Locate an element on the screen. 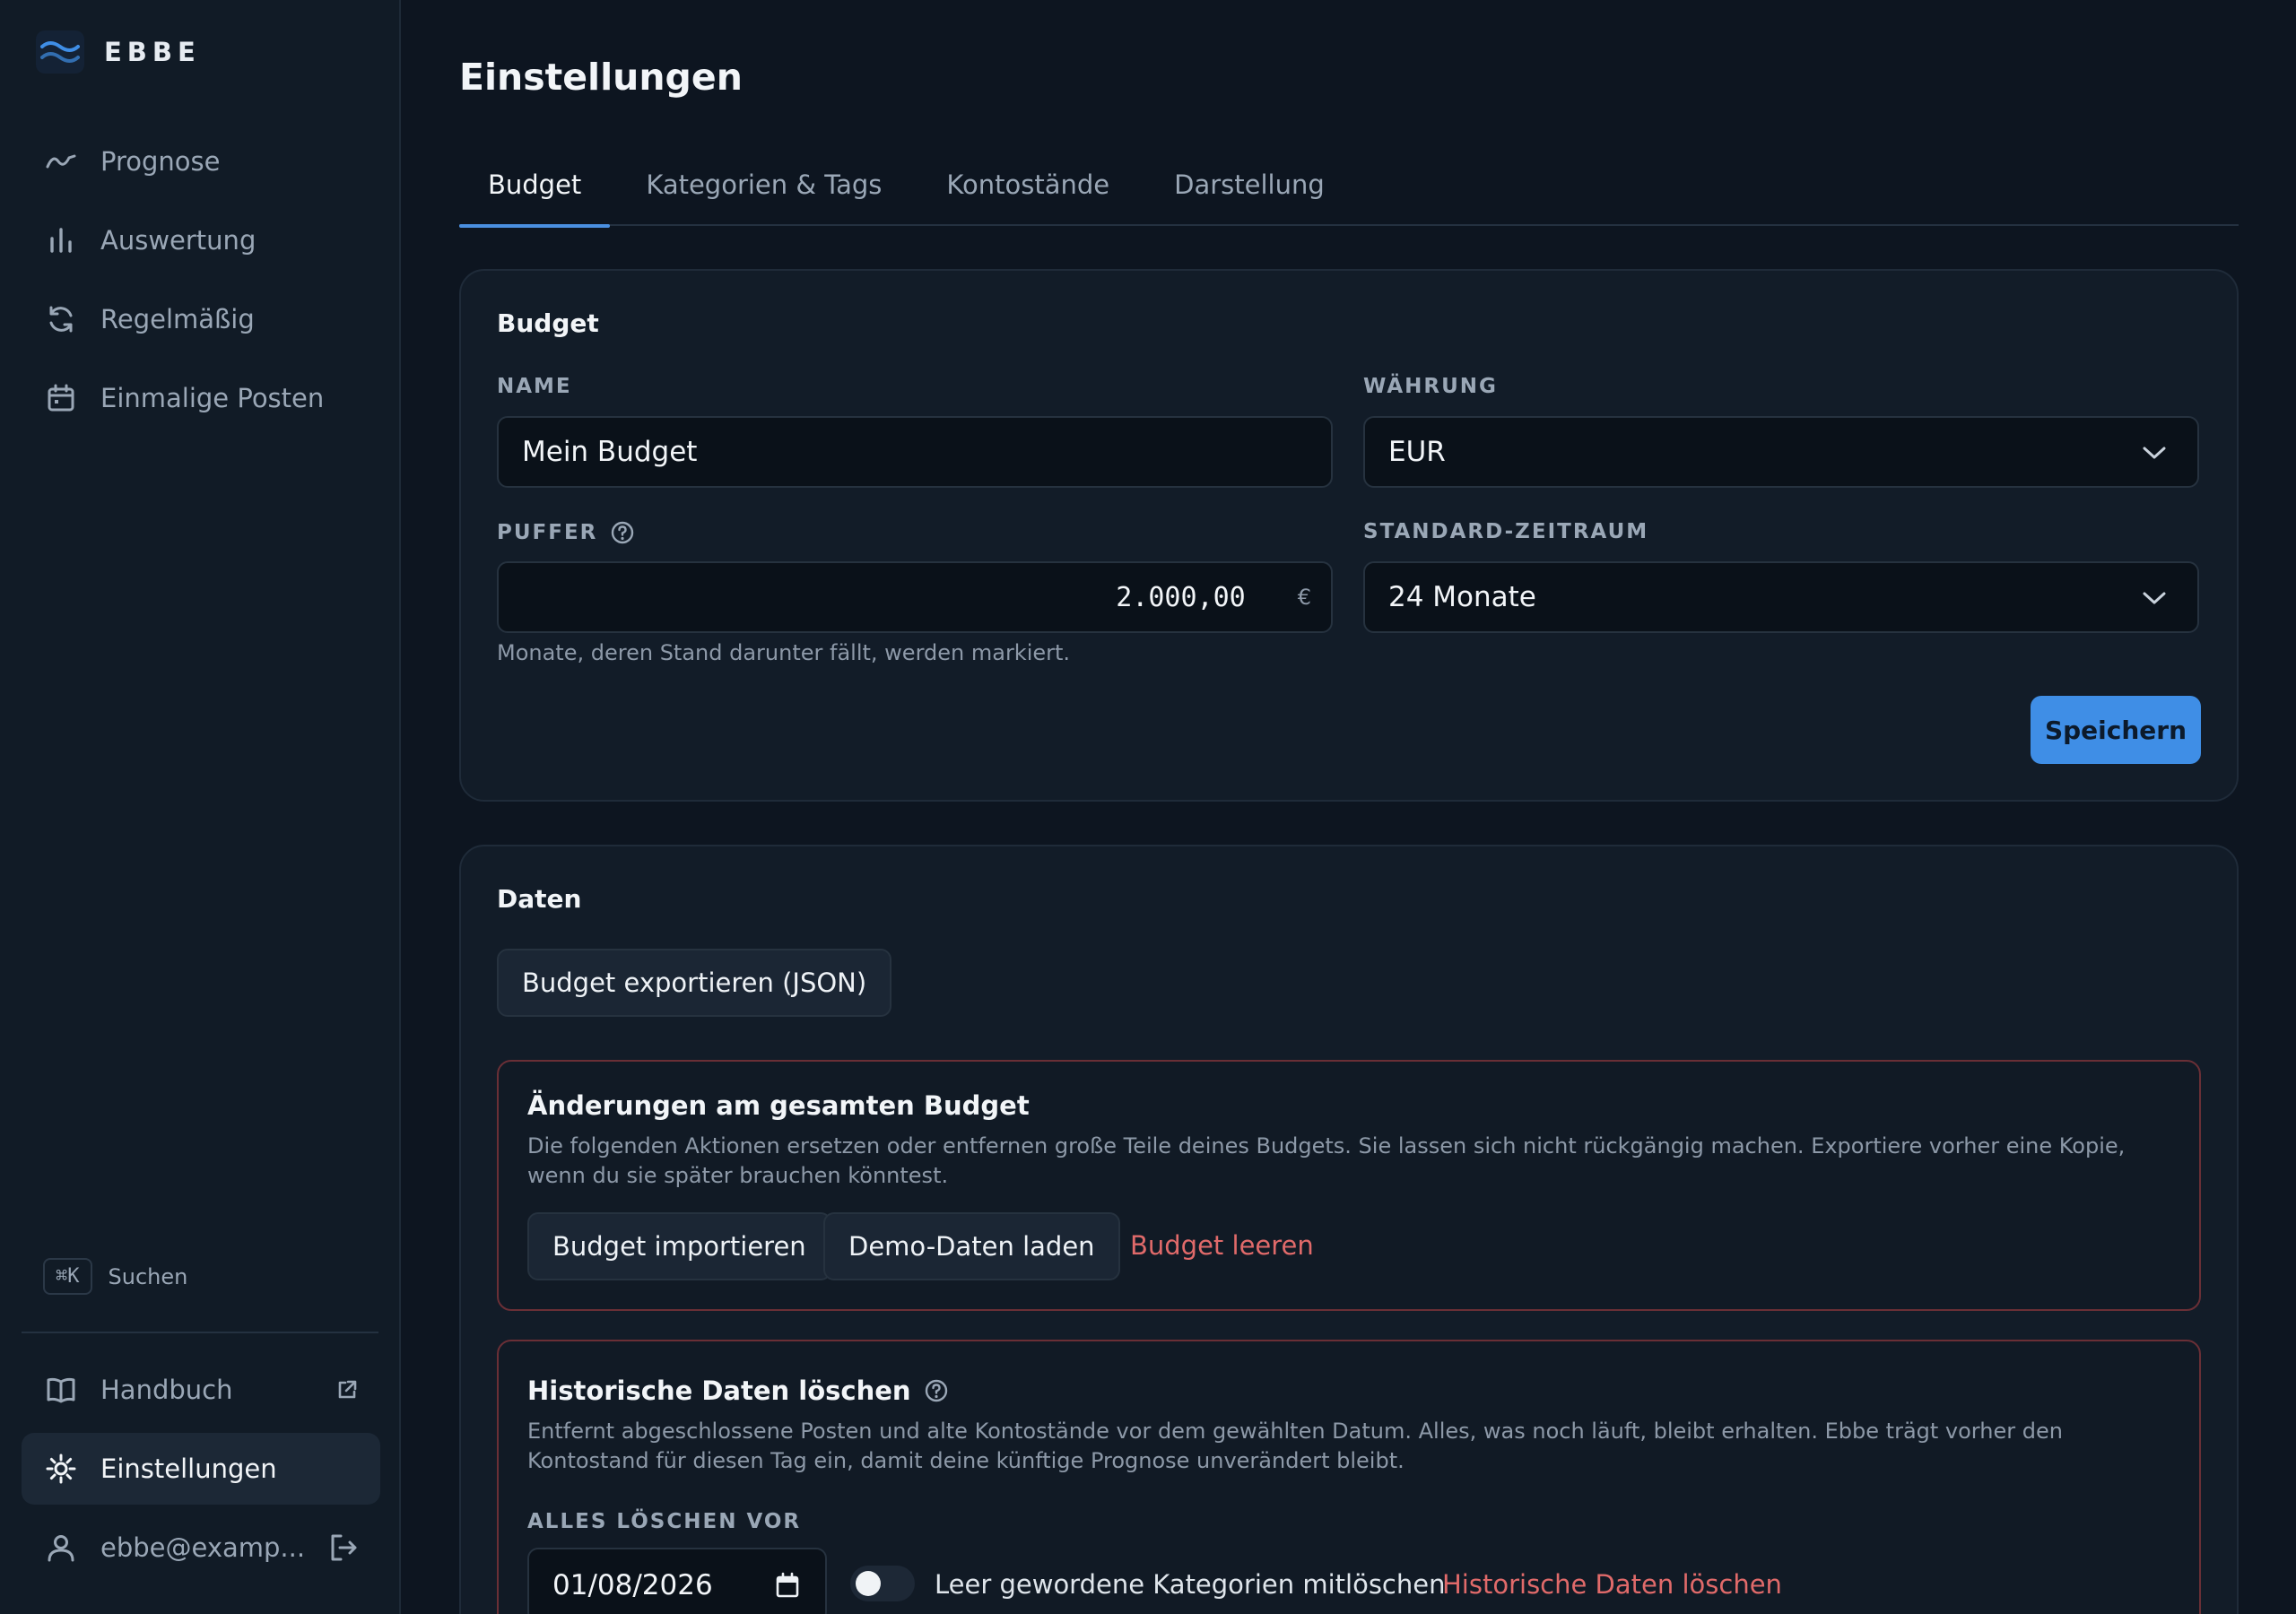  sidebar-item-prognose: Prognose is located at coordinates (201, 161).